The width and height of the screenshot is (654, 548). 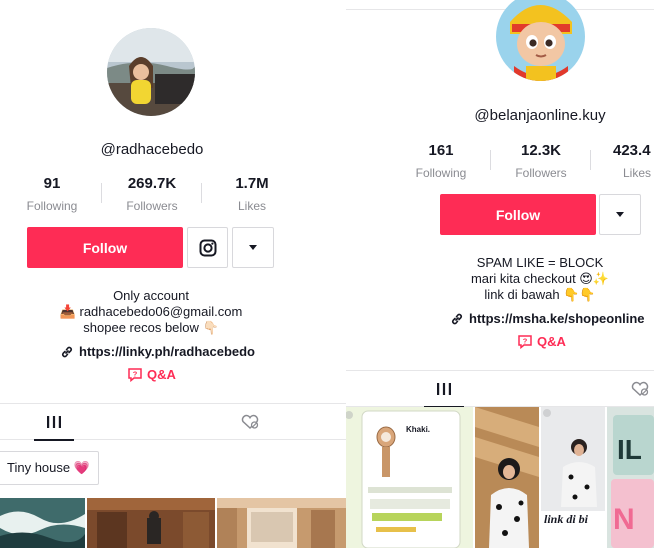 What do you see at coordinates (409, 477) in the screenshot?
I see `video-thumbnail: Khaki.` at bounding box center [409, 477].